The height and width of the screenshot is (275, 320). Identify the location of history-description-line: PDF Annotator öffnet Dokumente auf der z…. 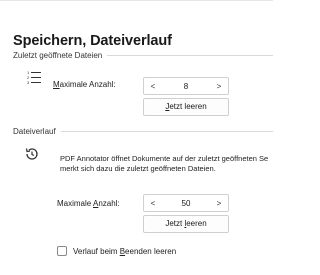
(164, 158).